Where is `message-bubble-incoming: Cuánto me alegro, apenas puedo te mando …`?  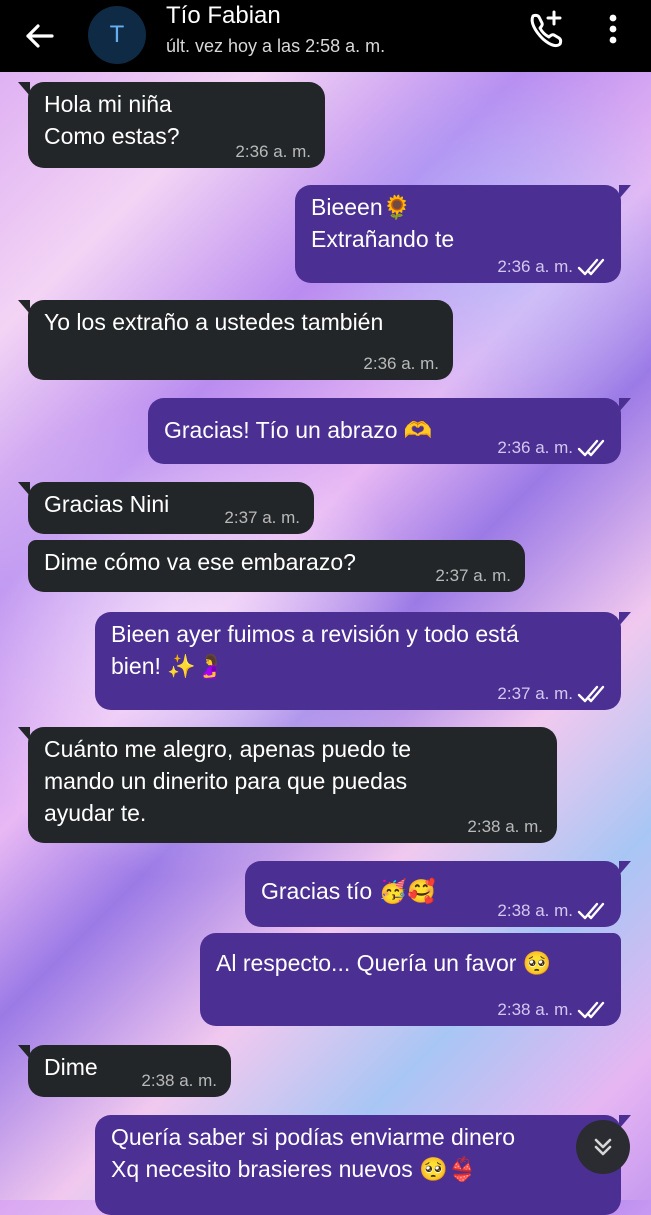
message-bubble-incoming: Cuánto me alegro, apenas puedo te mando … is located at coordinates (287, 785).